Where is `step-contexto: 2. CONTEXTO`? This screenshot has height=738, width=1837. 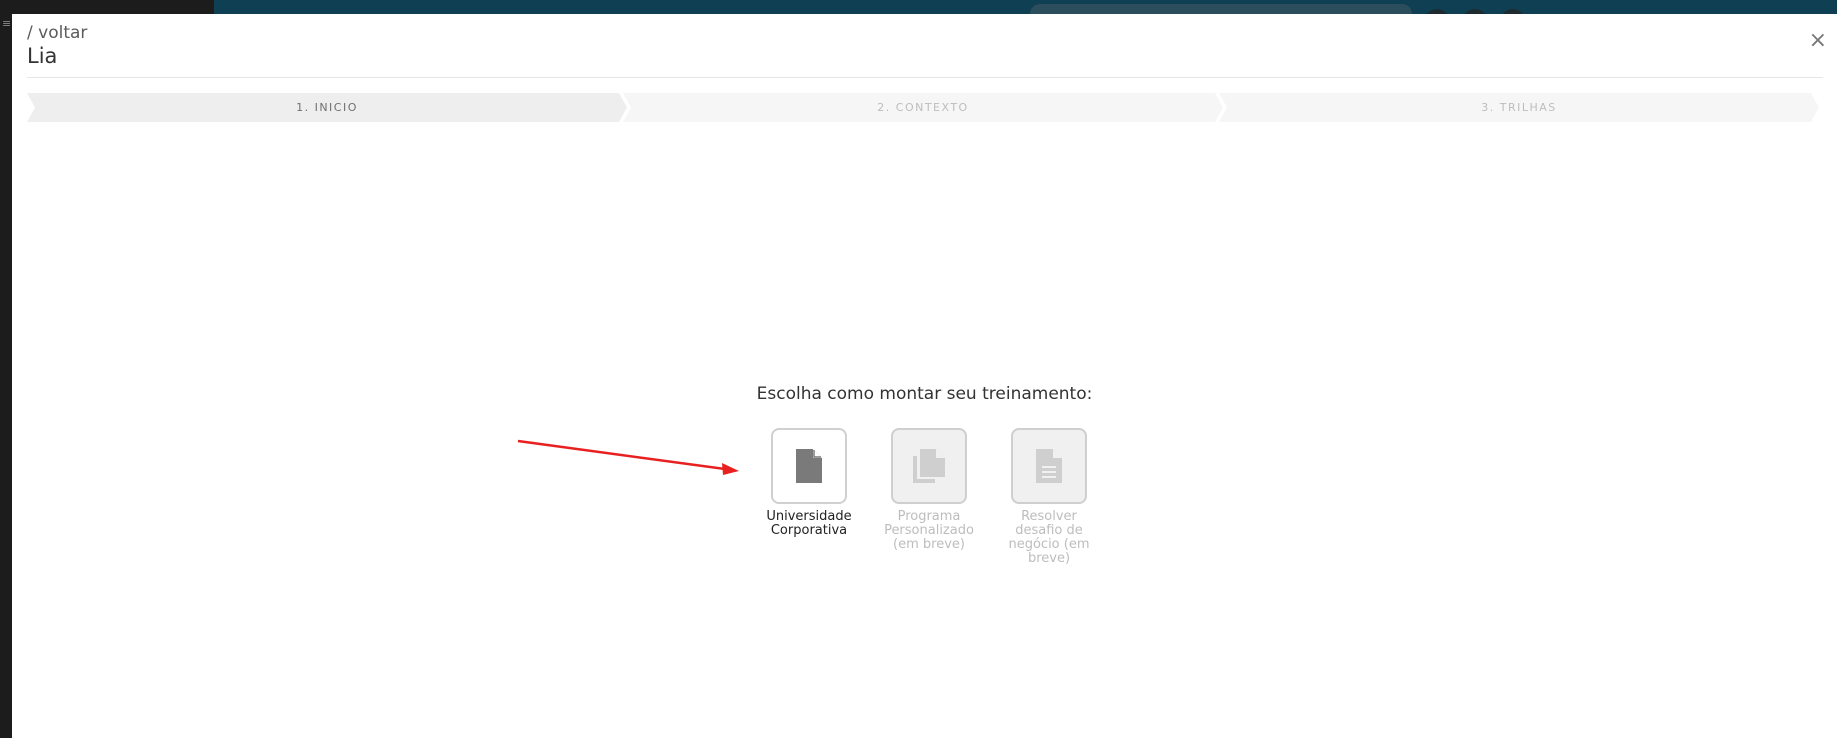 step-contexto: 2. CONTEXTO is located at coordinates (923, 107).